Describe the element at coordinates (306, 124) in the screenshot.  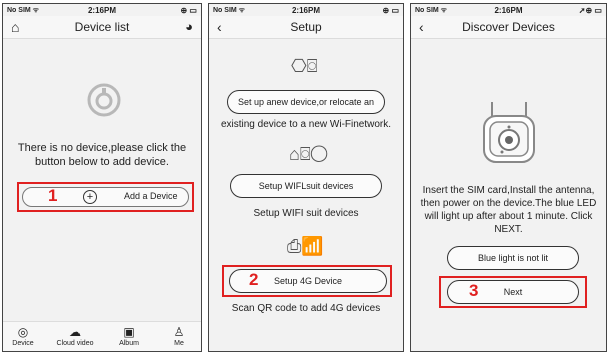
I see `setup-new-device-text: existing device to a new Wi-Finetwork.` at that location.